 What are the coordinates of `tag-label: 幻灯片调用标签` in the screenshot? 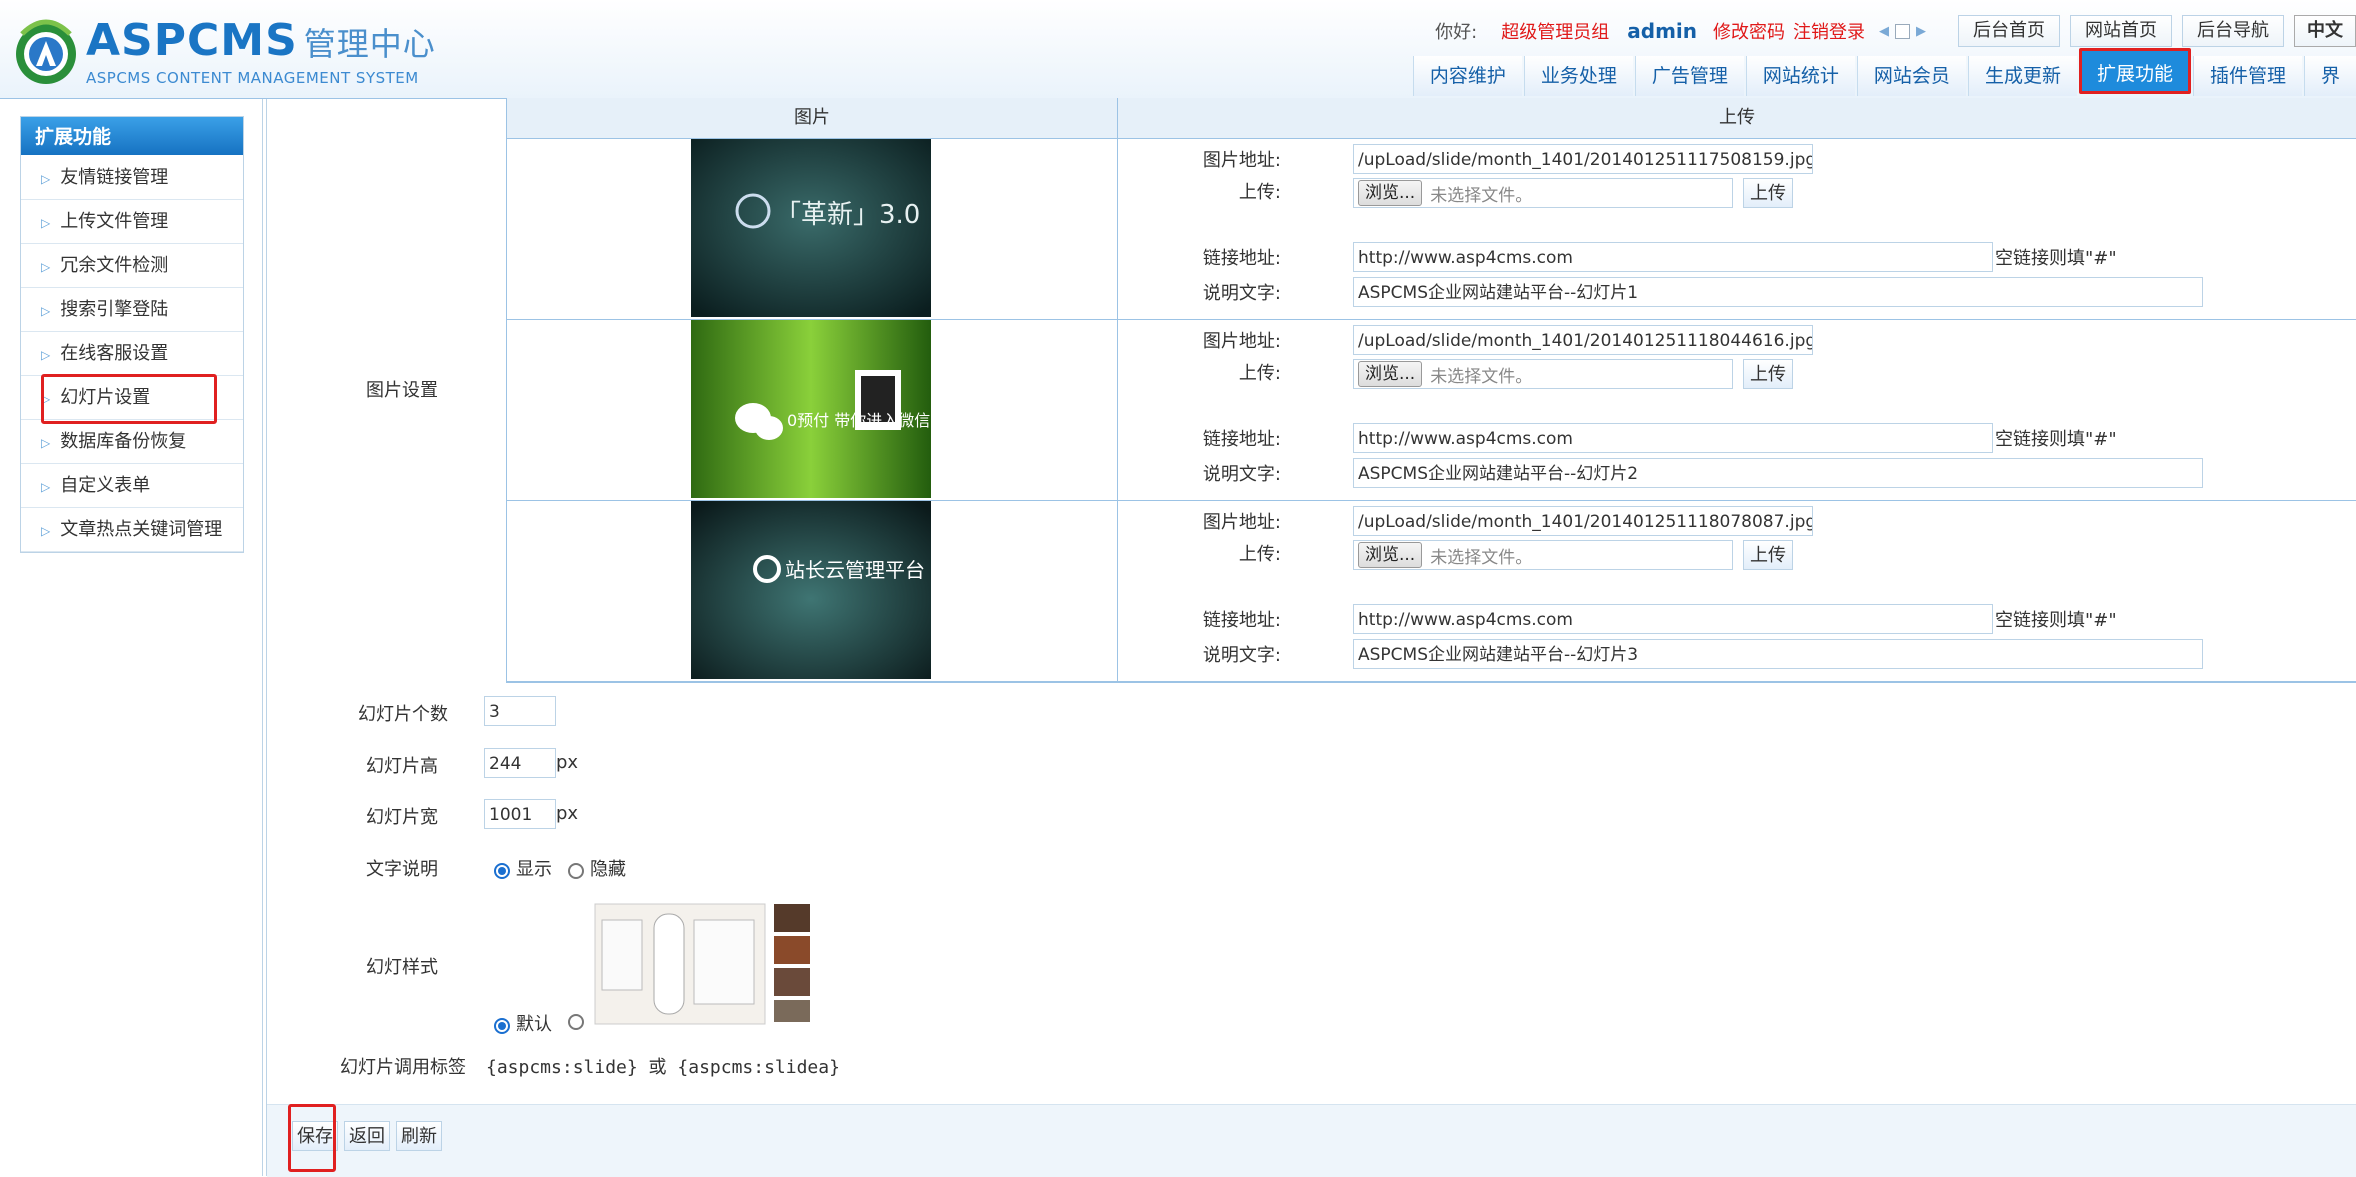 It's located at (403, 1067).